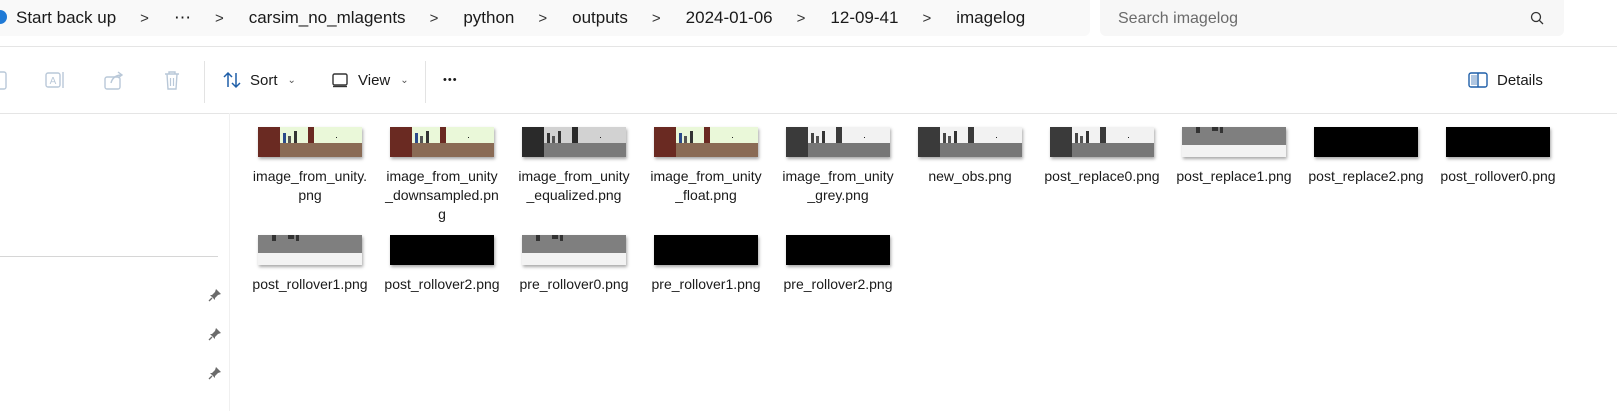 The image size is (1617, 411). What do you see at coordinates (706, 284) in the screenshot?
I see `file-name: pre_rollover1.png` at bounding box center [706, 284].